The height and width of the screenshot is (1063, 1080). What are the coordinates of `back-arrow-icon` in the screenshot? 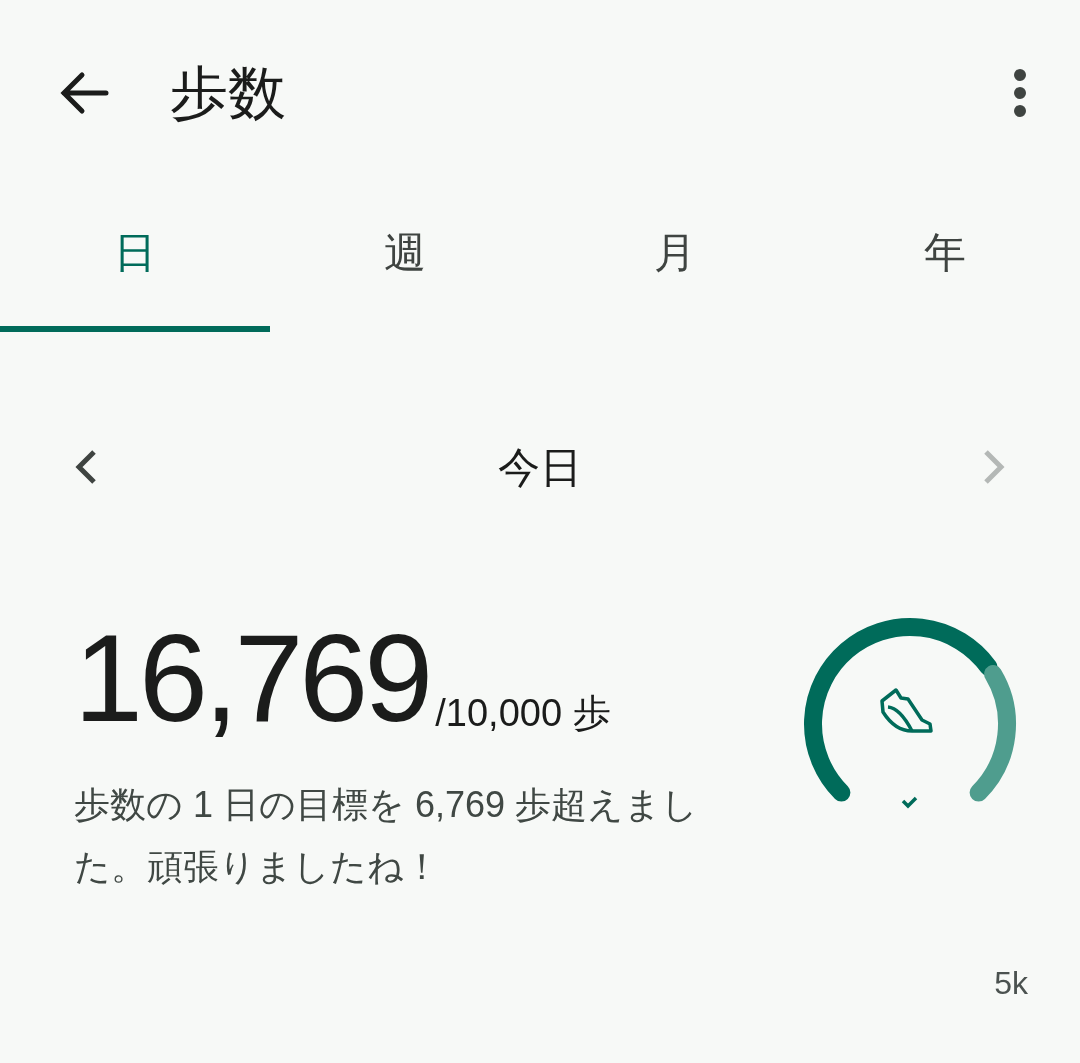 It's located at (84, 93).